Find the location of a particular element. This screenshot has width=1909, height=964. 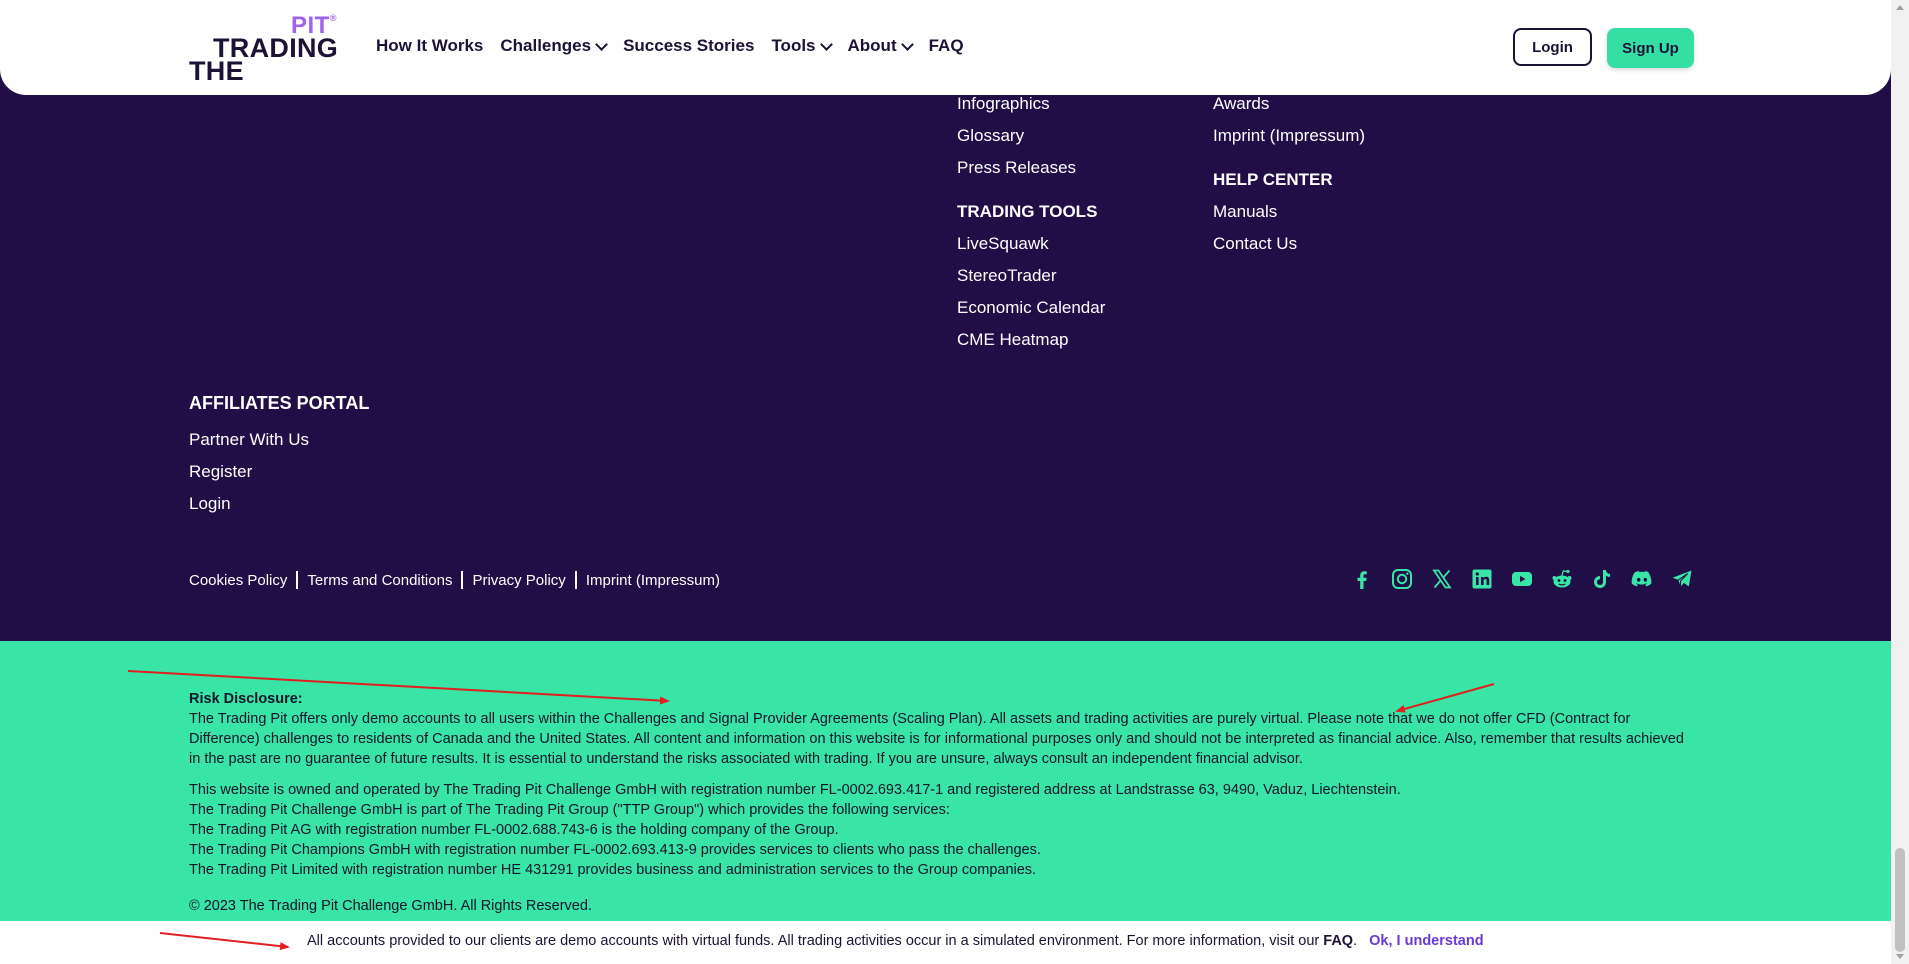

legal-link-terms: Terms and Conditions is located at coordinates (379, 580).